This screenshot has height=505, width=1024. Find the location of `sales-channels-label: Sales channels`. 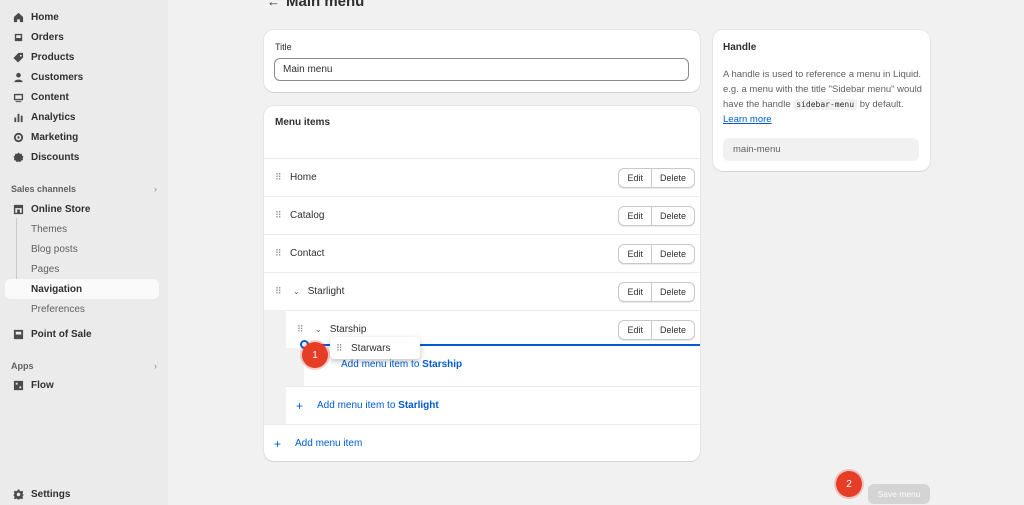

sales-channels-label: Sales channels is located at coordinates (44, 189).